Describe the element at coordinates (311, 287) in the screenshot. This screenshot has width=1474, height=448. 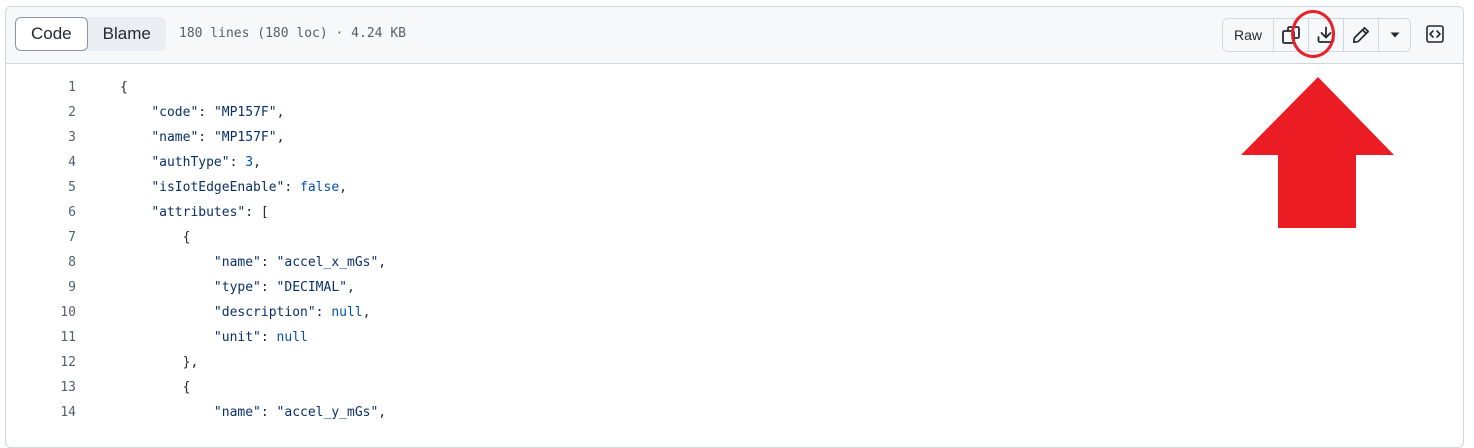
I see `code-token: "DECIMAL"` at that location.